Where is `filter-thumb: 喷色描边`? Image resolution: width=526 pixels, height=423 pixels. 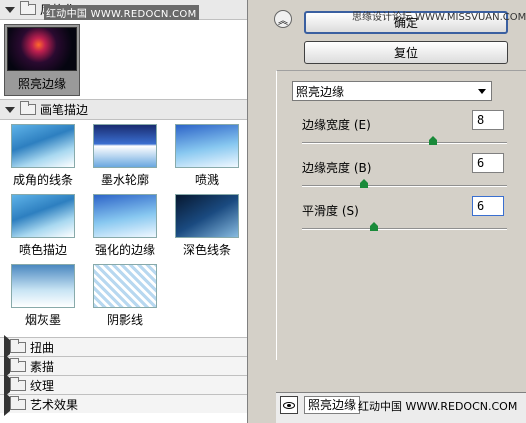 filter-thumb: 喷色描边 is located at coordinates (43, 227).